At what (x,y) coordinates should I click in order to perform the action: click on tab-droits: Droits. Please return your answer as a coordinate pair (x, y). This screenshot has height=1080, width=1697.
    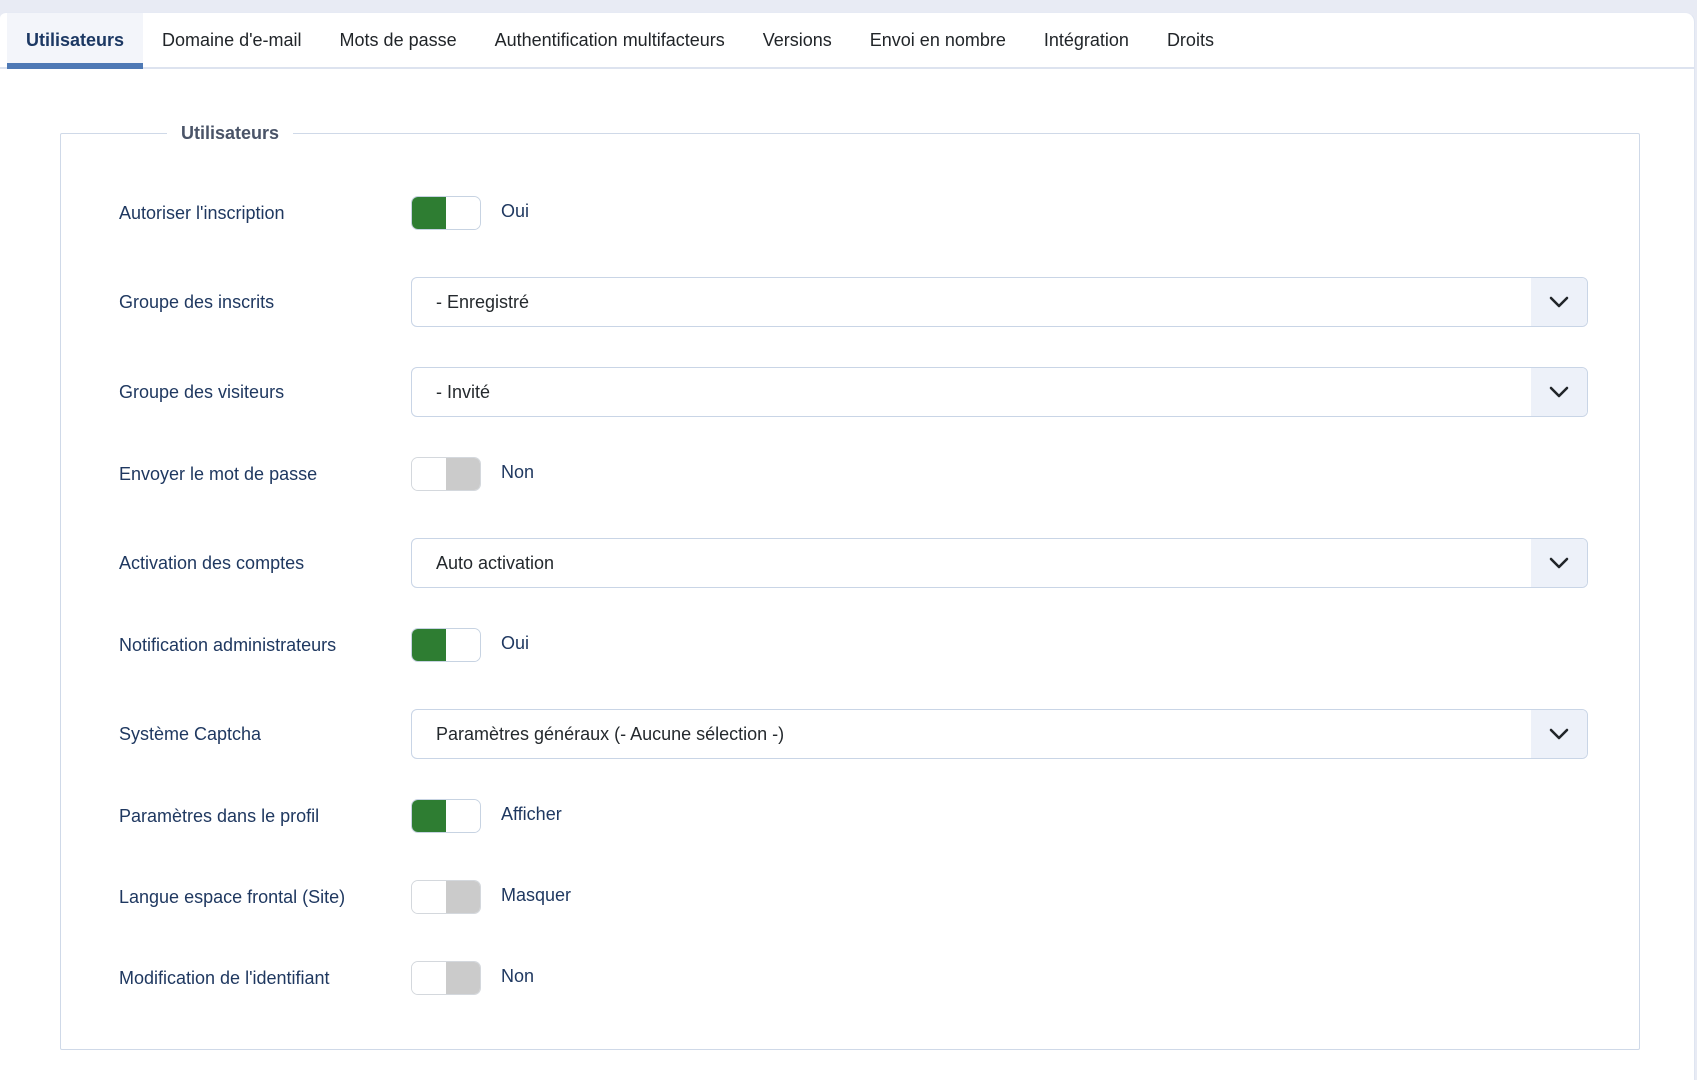
    Looking at the image, I should click on (1190, 40).